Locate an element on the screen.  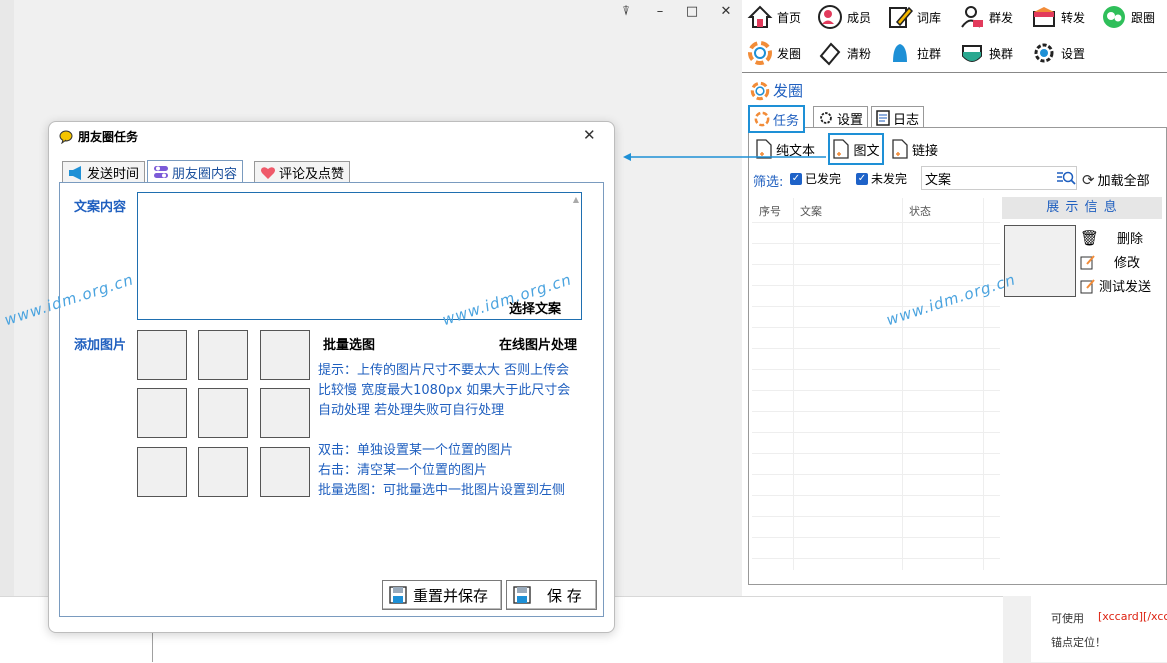
scroll-up-arrow: ▲ is located at coordinates (576, 199).